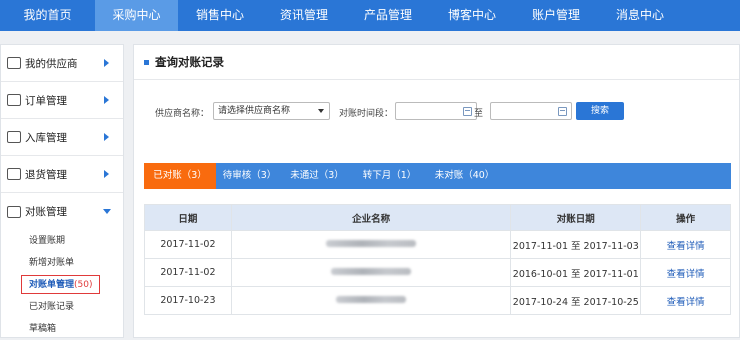  I want to click on to-label: 至, so click(479, 114).